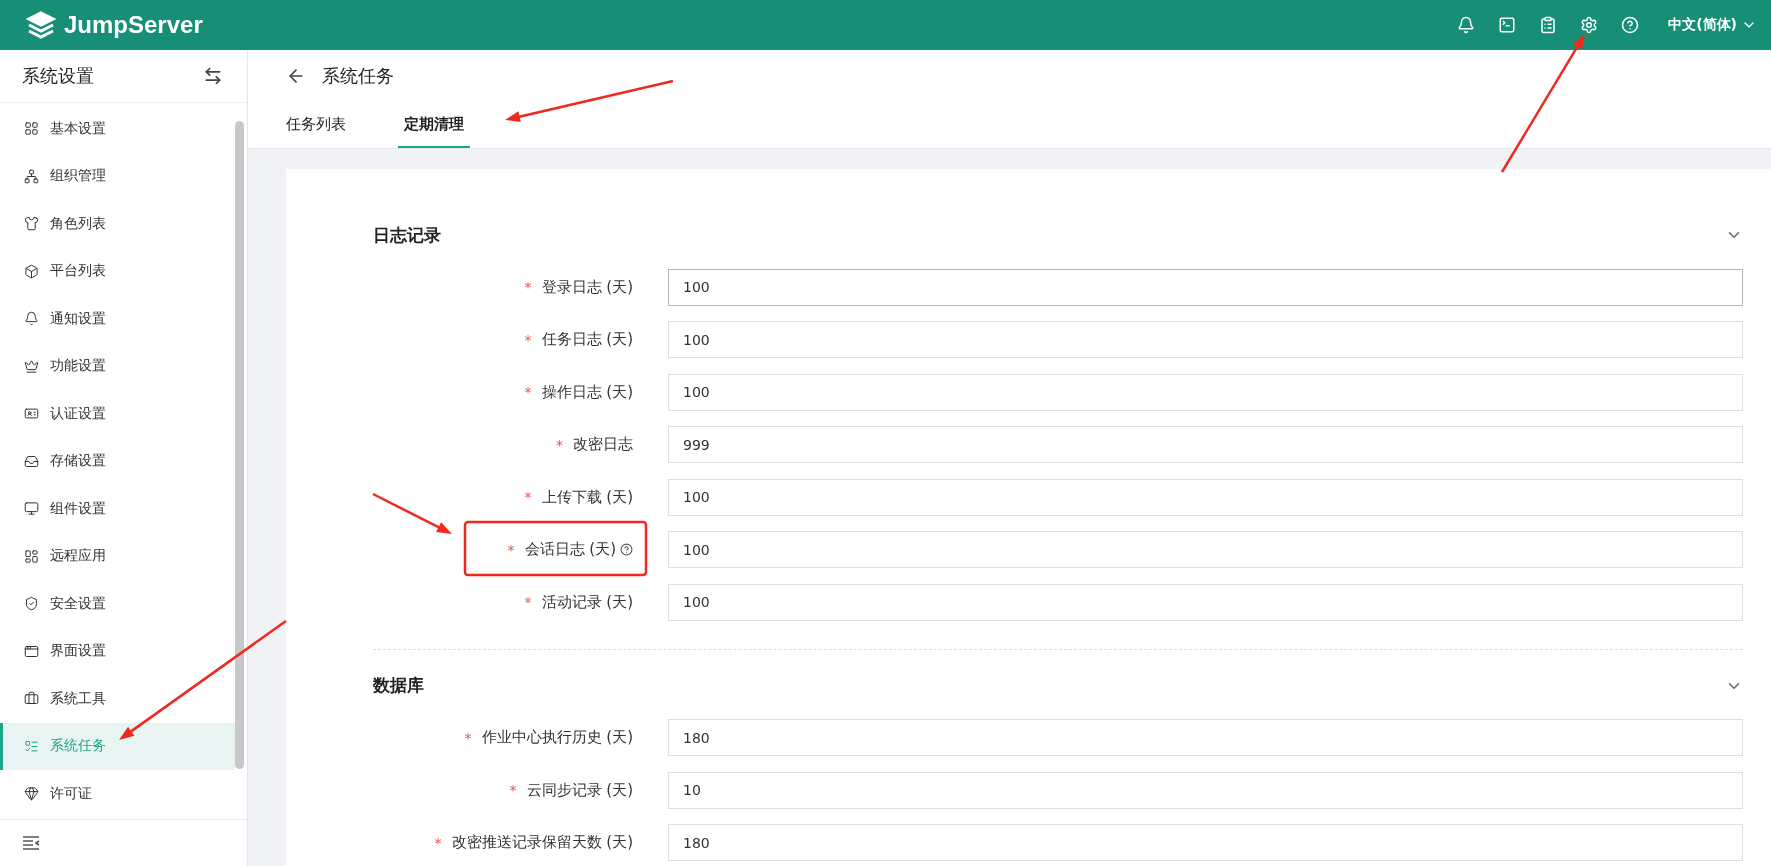 The width and height of the screenshot is (1771, 866). What do you see at coordinates (31, 651) in the screenshot?
I see `window-icon` at bounding box center [31, 651].